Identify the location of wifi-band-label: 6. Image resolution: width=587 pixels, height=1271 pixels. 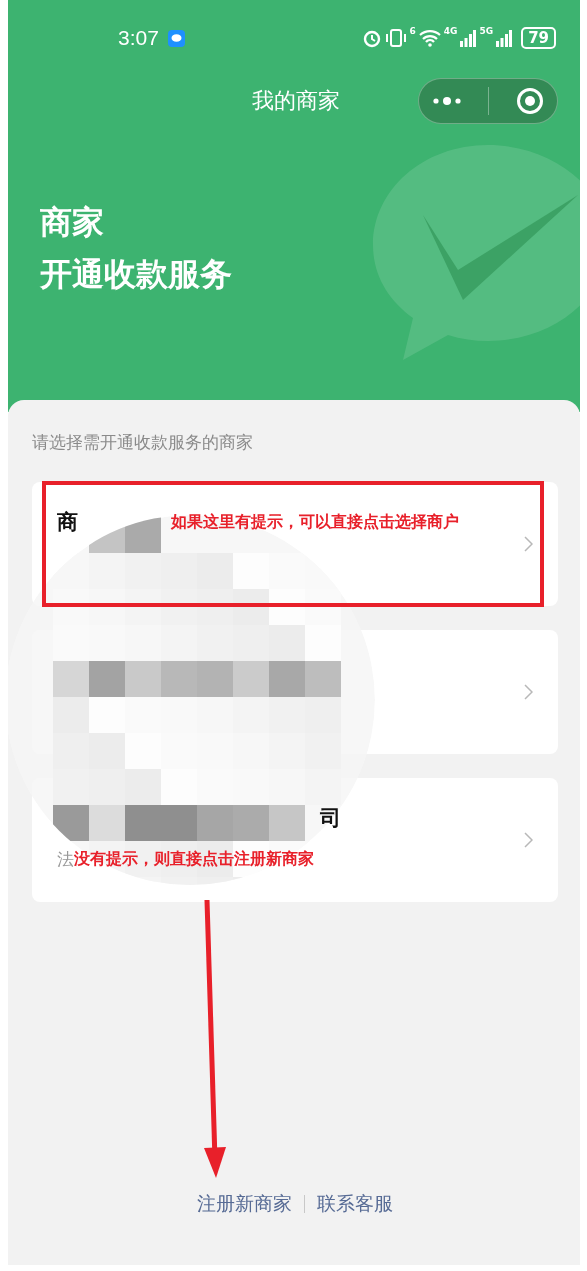
(412, 31).